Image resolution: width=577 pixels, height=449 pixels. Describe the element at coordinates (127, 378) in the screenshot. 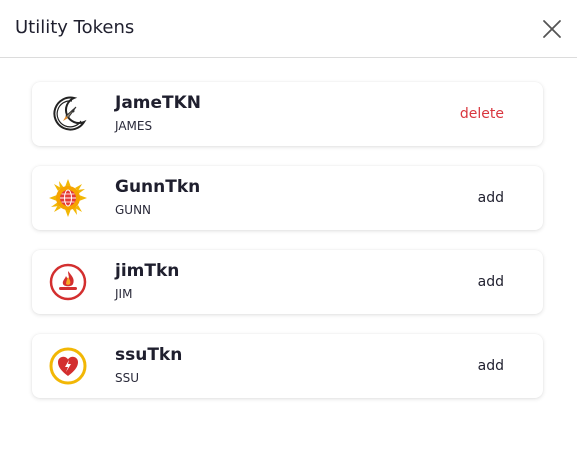

I see `token-symbol: SSU` at that location.